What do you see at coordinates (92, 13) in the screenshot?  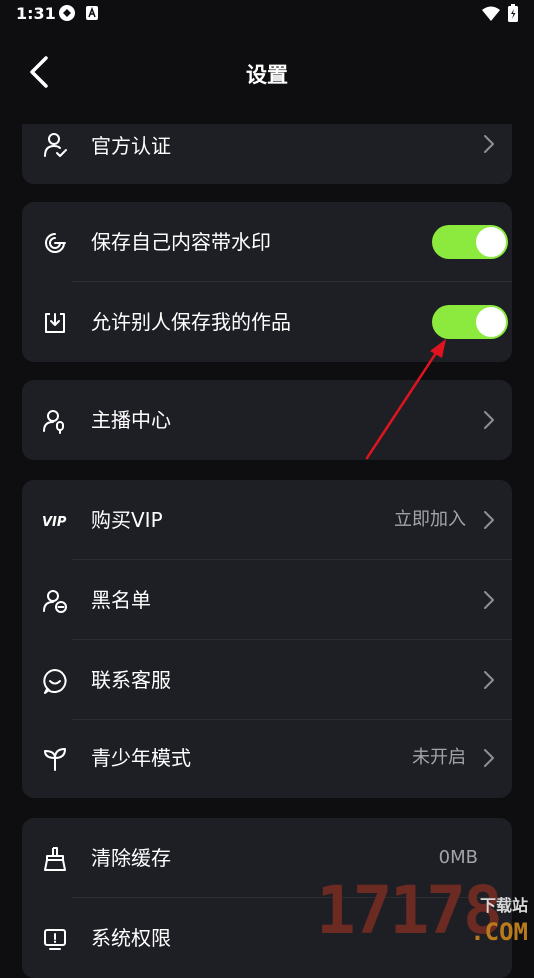 I see `notification-a-icon` at bounding box center [92, 13].